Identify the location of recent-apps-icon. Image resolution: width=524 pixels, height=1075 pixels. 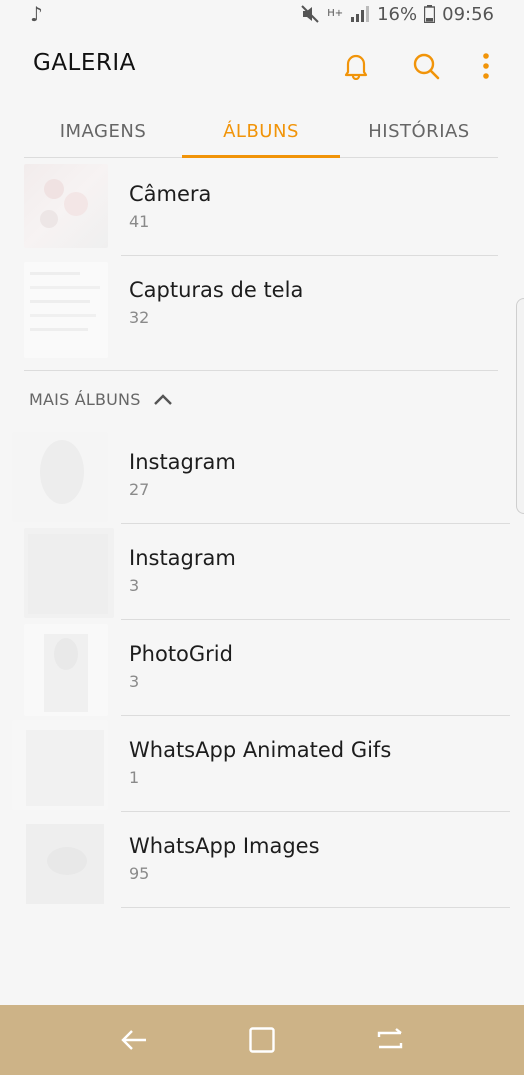
(390, 1038).